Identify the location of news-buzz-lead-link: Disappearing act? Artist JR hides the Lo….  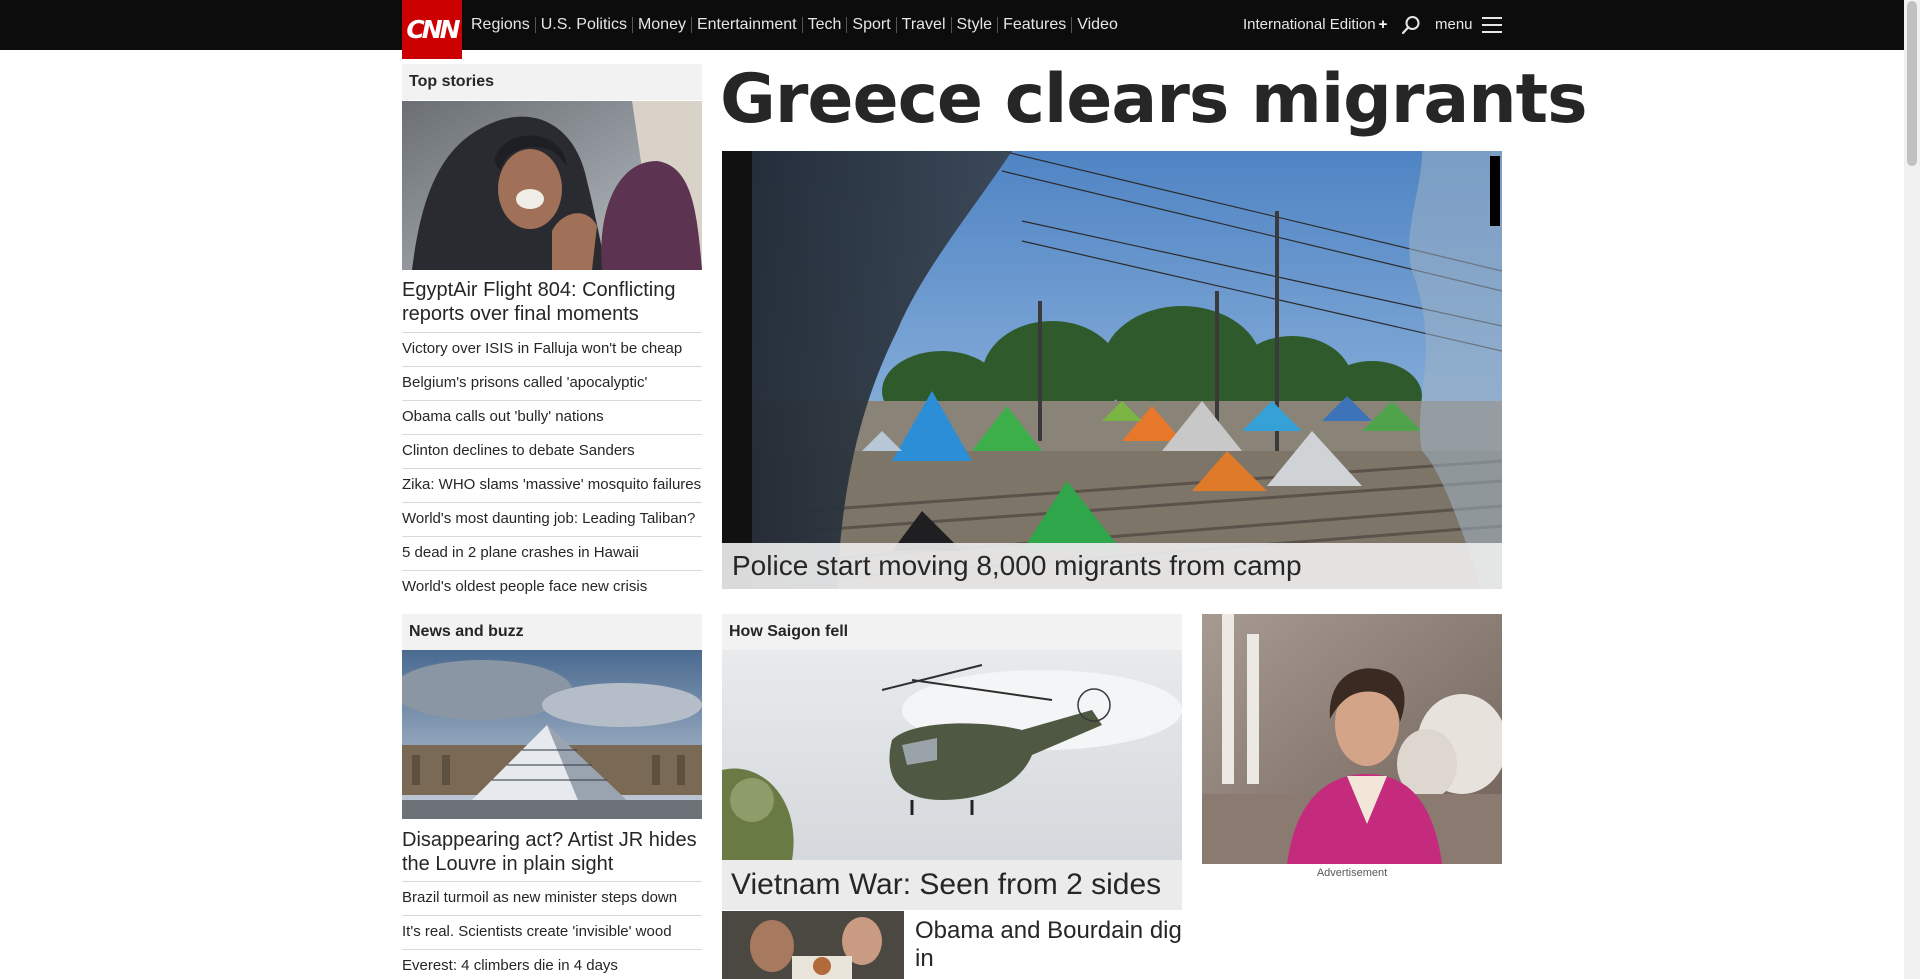
(552, 852).